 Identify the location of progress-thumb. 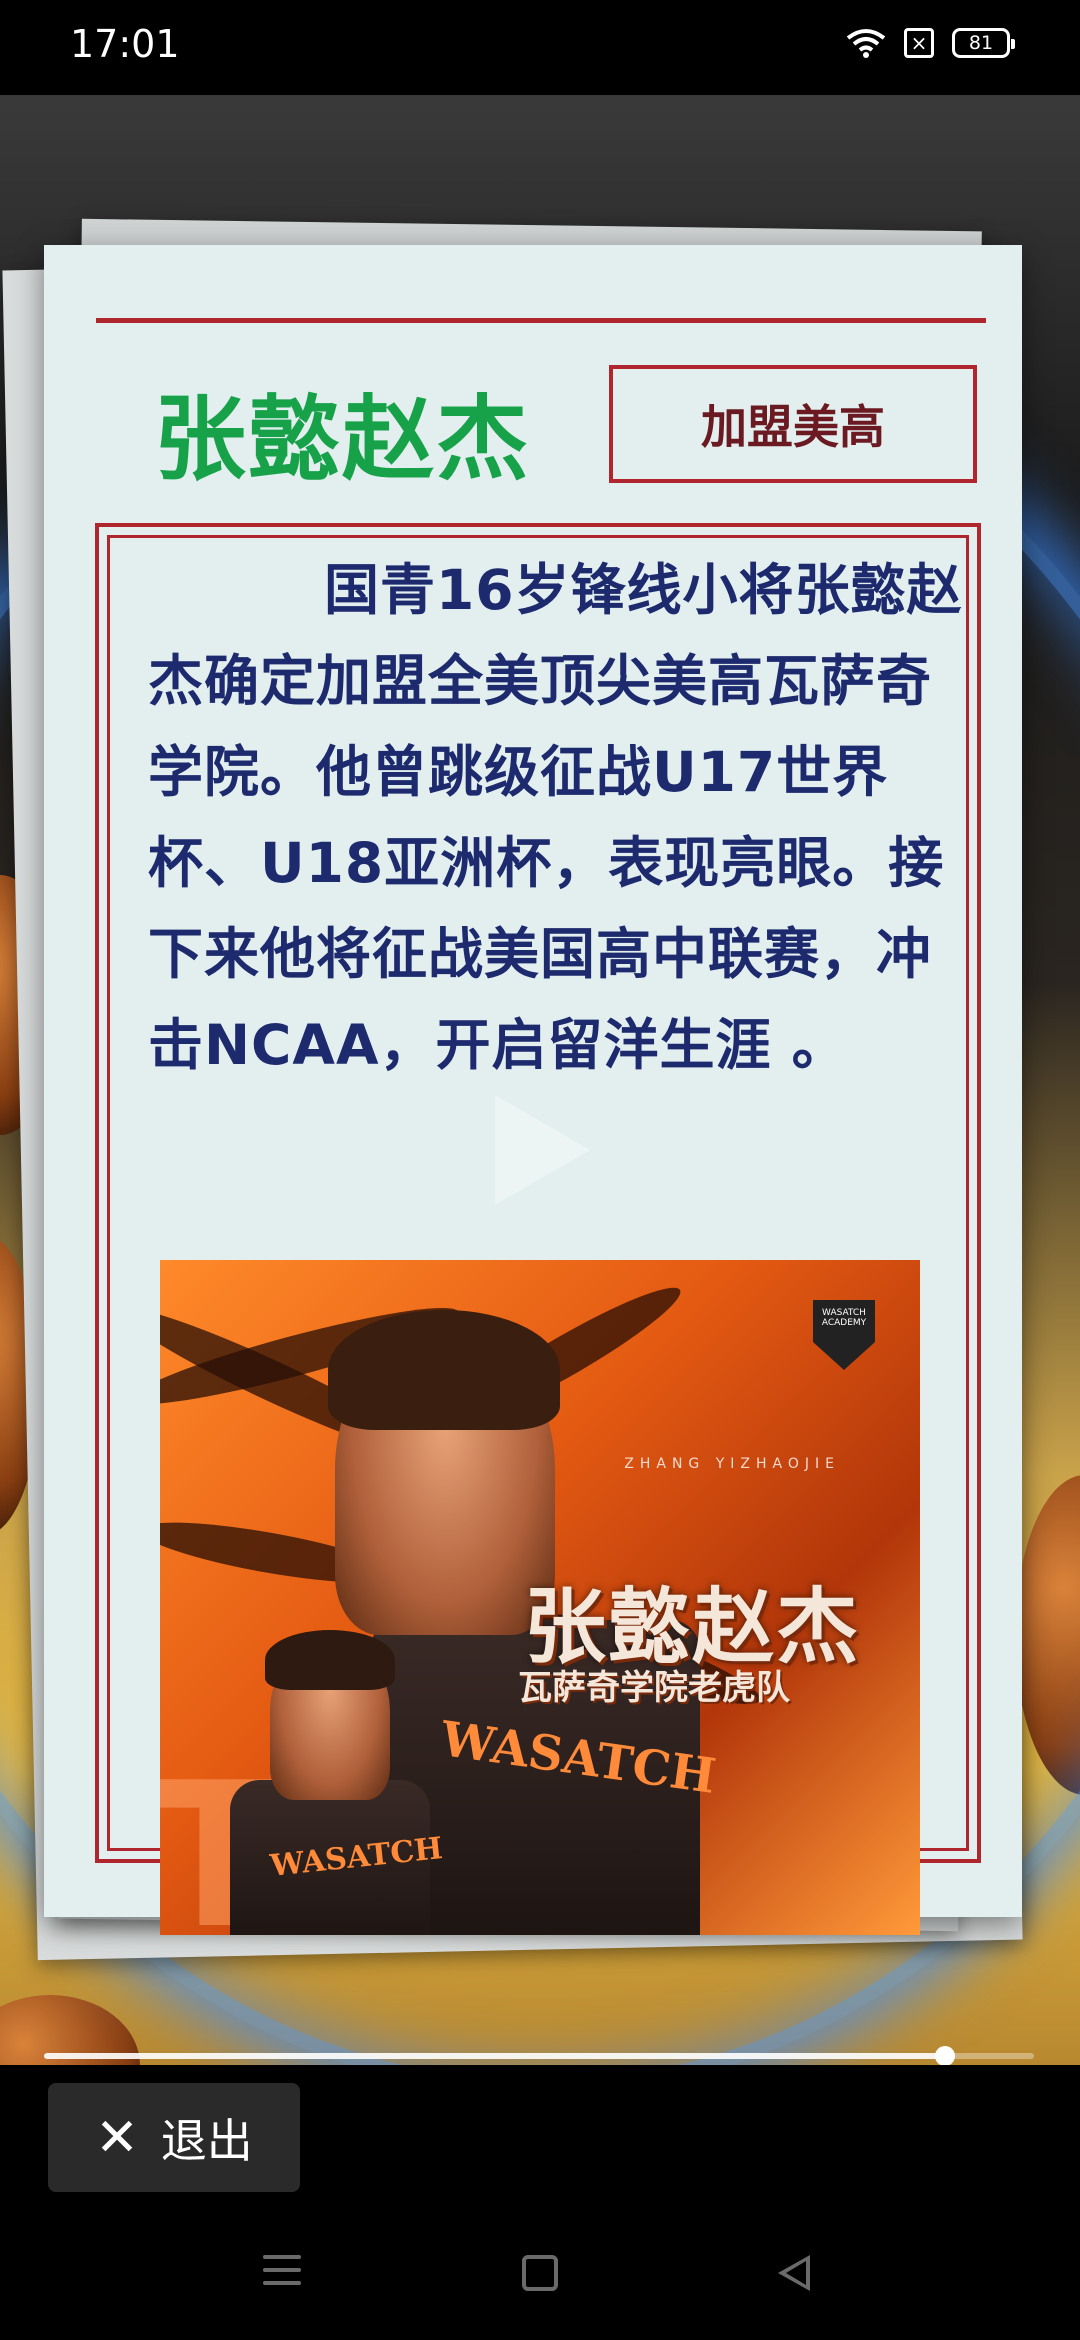
(944, 2055).